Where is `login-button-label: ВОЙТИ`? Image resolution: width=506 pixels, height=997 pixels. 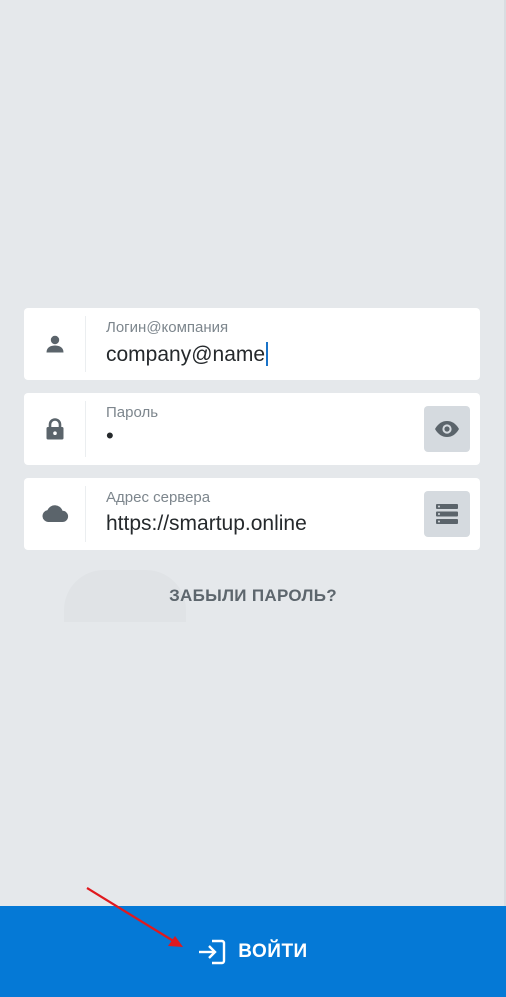 login-button-label: ВОЙТИ is located at coordinates (273, 951).